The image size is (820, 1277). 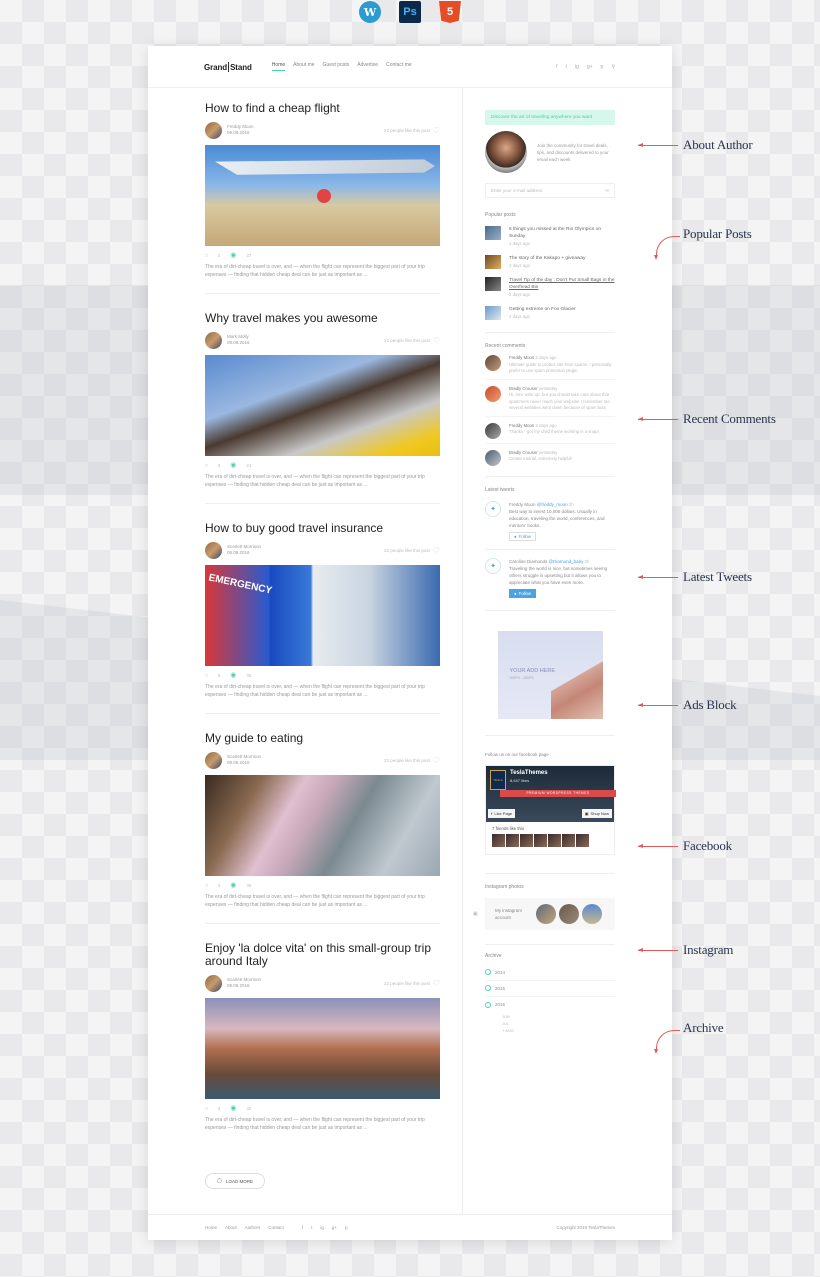 I want to click on instagram-widget: ▣ My instagram account, so click(x=544, y=913).